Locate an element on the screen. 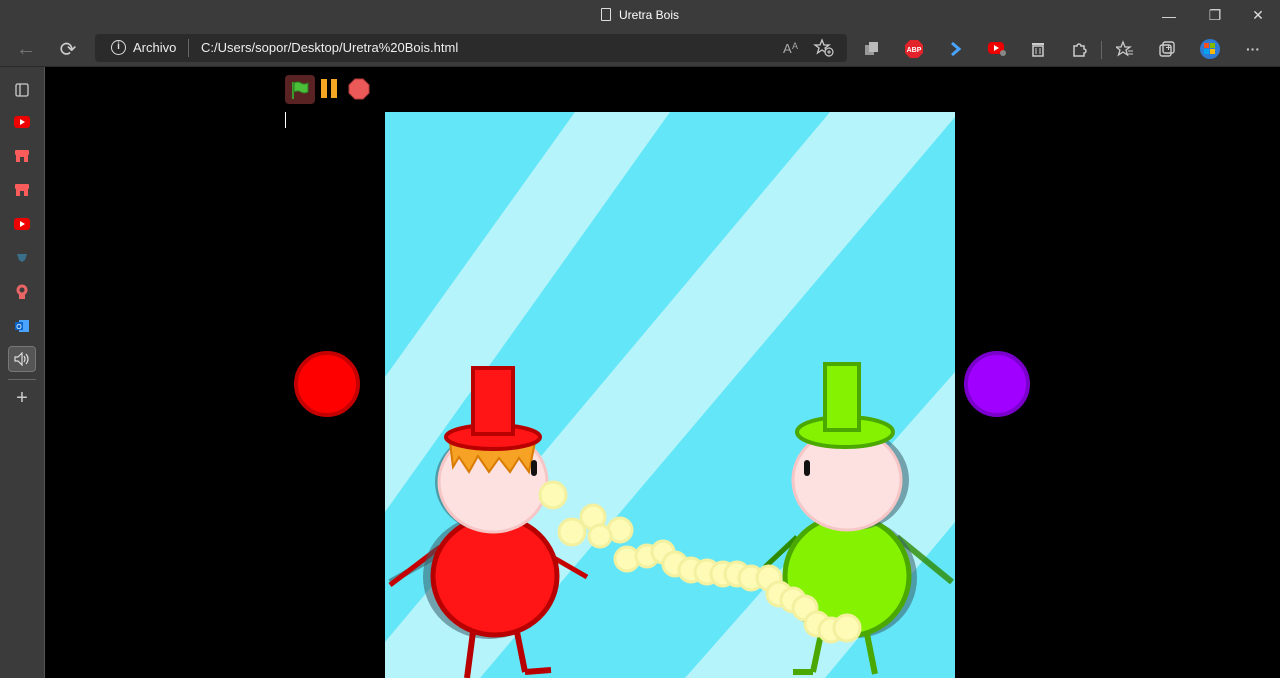 The height and width of the screenshot is (678, 1280). green-player-hat-top is located at coordinates (842, 397).